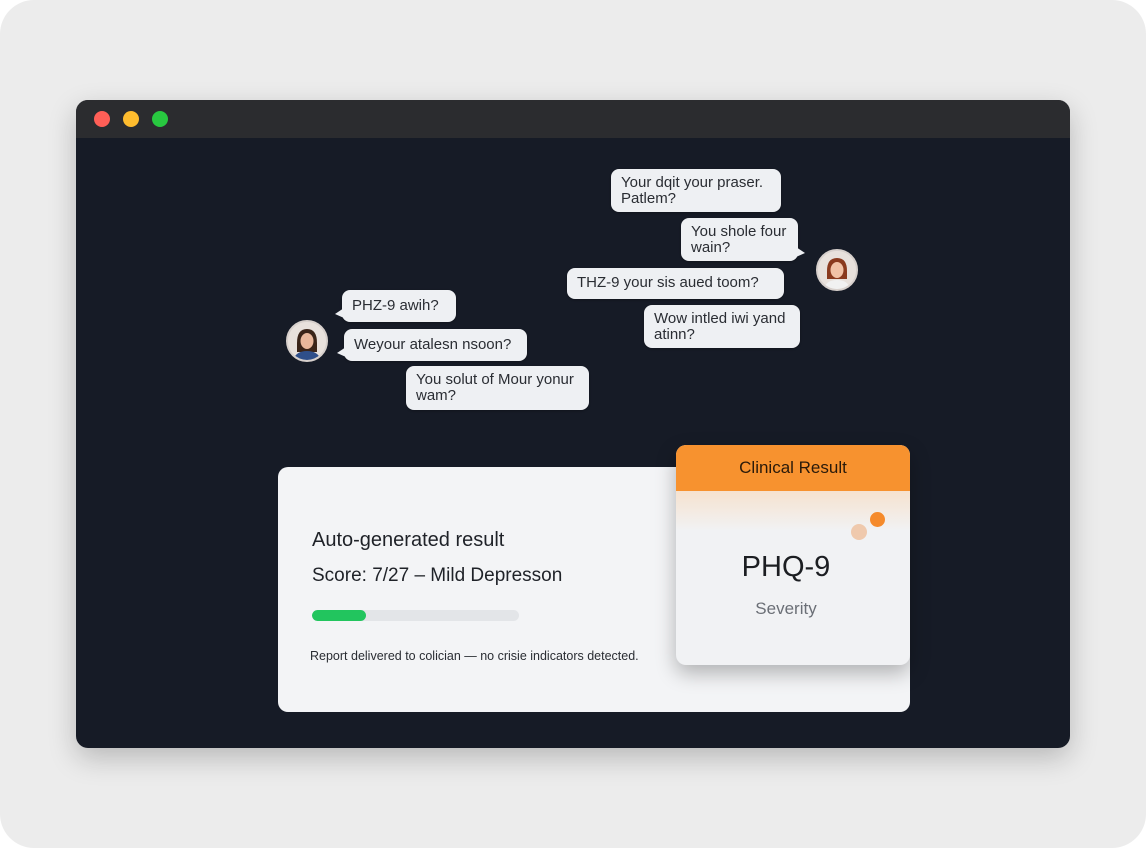  Describe the element at coordinates (160, 119) in the screenshot. I see `zoom-window-button` at that location.